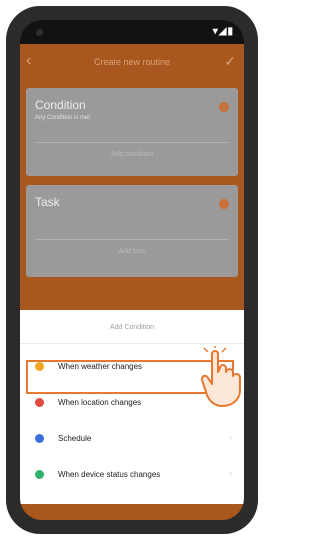 The width and height of the screenshot is (320, 540). I want to click on status-bar: ▾◢▮, so click(132, 32).